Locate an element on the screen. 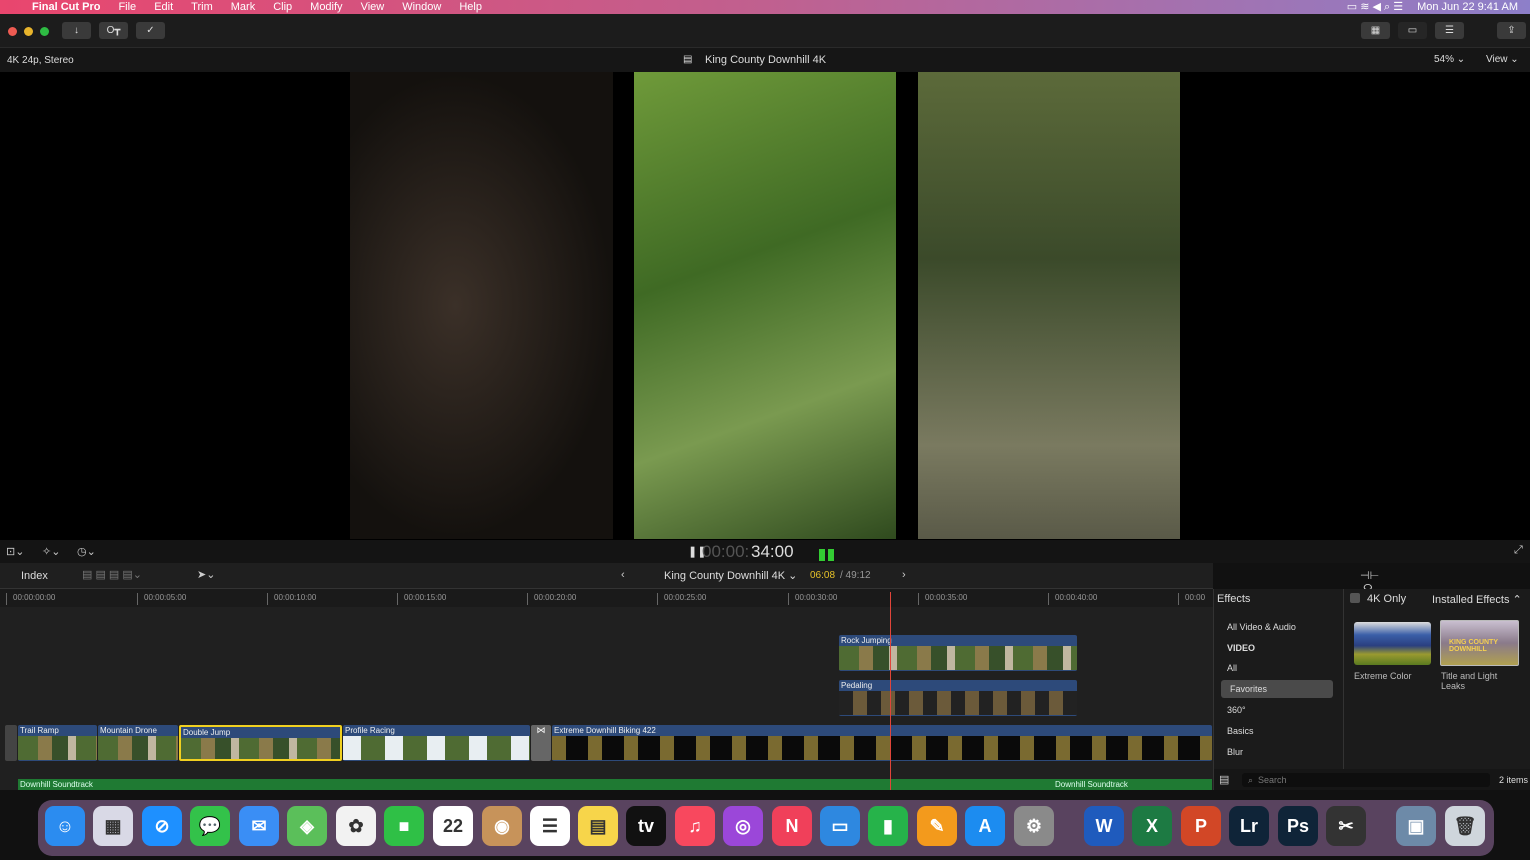 The width and height of the screenshot is (1530, 860). menu-app: Final Cut Pro is located at coordinates (66, 7).